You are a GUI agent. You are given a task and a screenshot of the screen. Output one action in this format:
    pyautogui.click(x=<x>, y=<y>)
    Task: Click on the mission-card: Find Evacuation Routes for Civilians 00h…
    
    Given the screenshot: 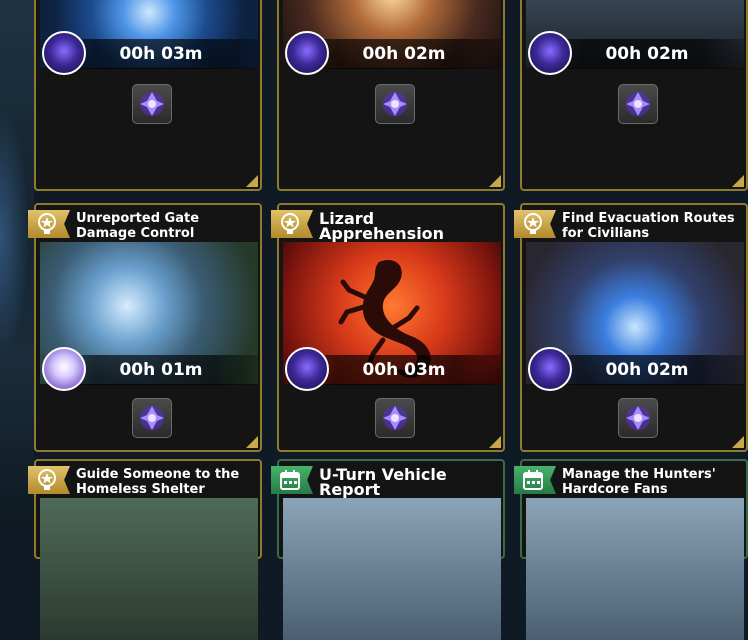 What is the action you would take?
    pyautogui.click(x=631, y=327)
    